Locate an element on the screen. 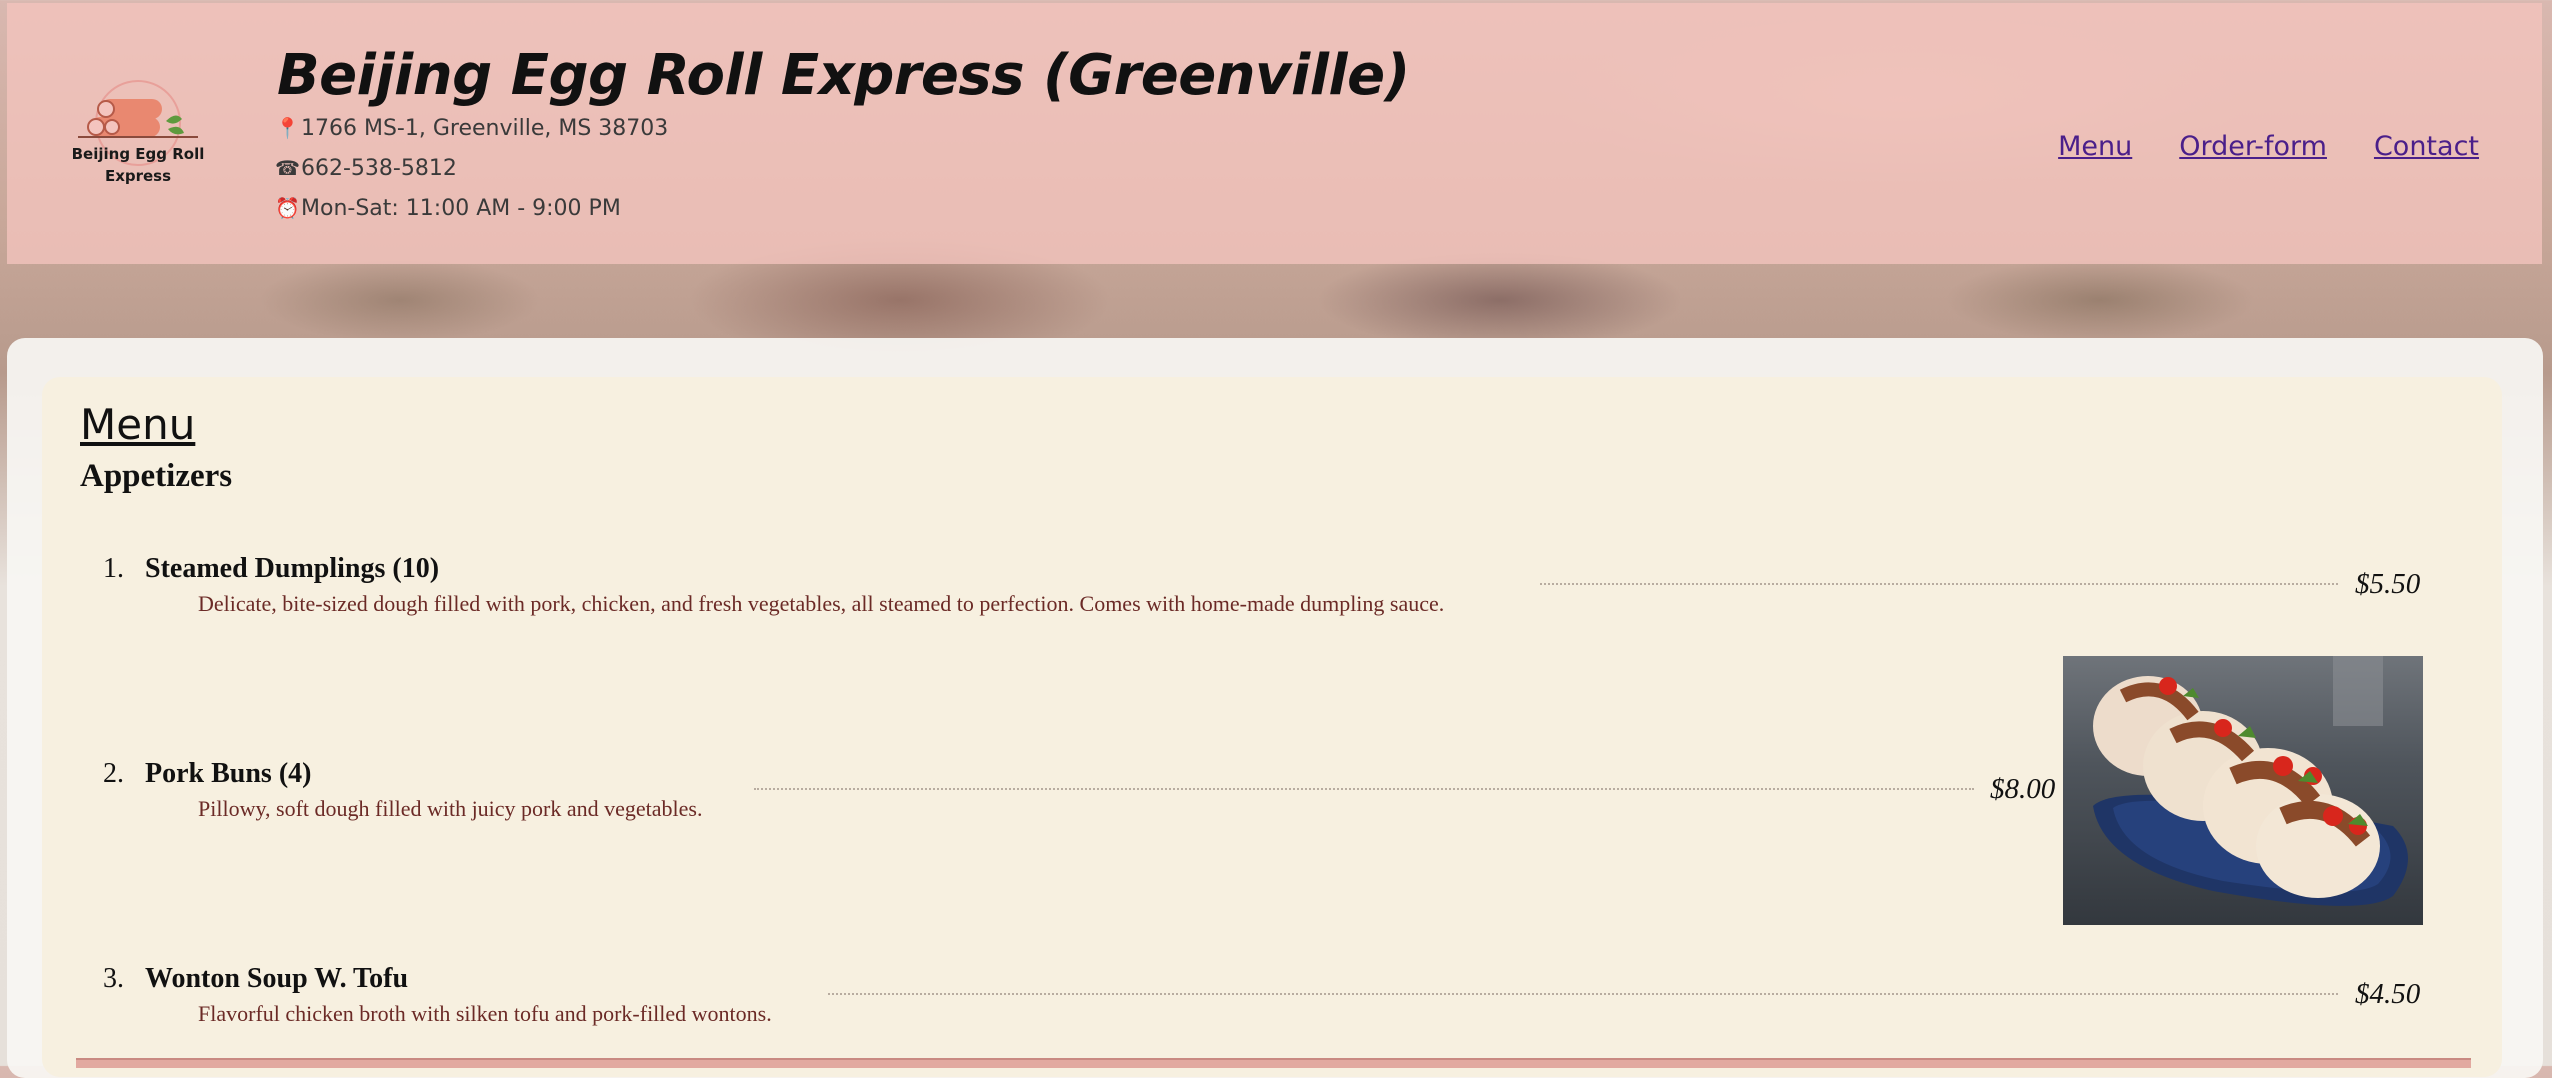 The height and width of the screenshot is (1078, 2552). main-nav: Menu Order-form Contact is located at coordinates (2268, 146).